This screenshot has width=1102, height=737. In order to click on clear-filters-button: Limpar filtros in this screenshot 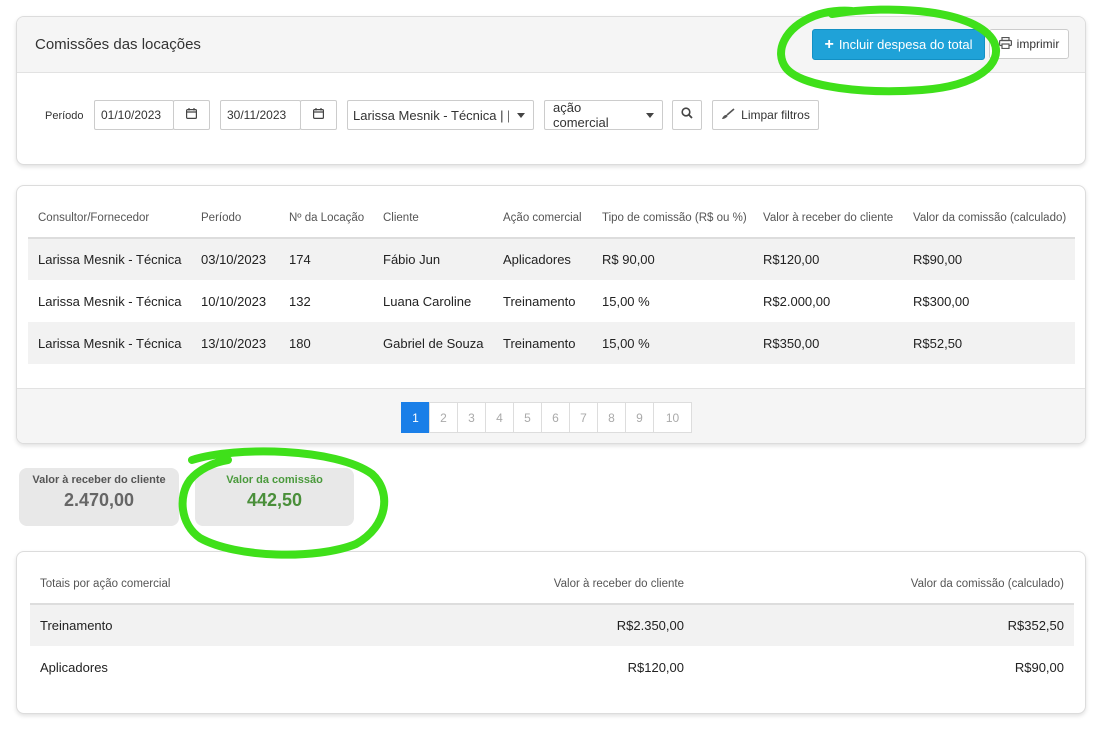, I will do `click(765, 115)`.